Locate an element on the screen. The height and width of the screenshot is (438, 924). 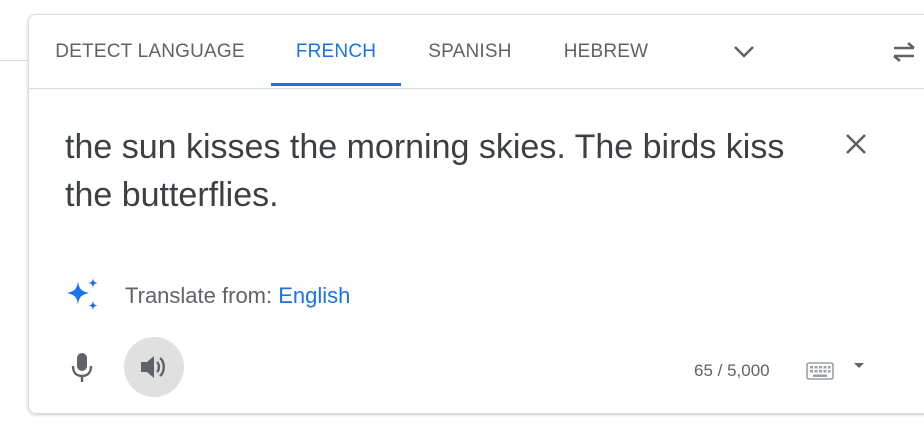
tab-french: FRENCH is located at coordinates (336, 51).